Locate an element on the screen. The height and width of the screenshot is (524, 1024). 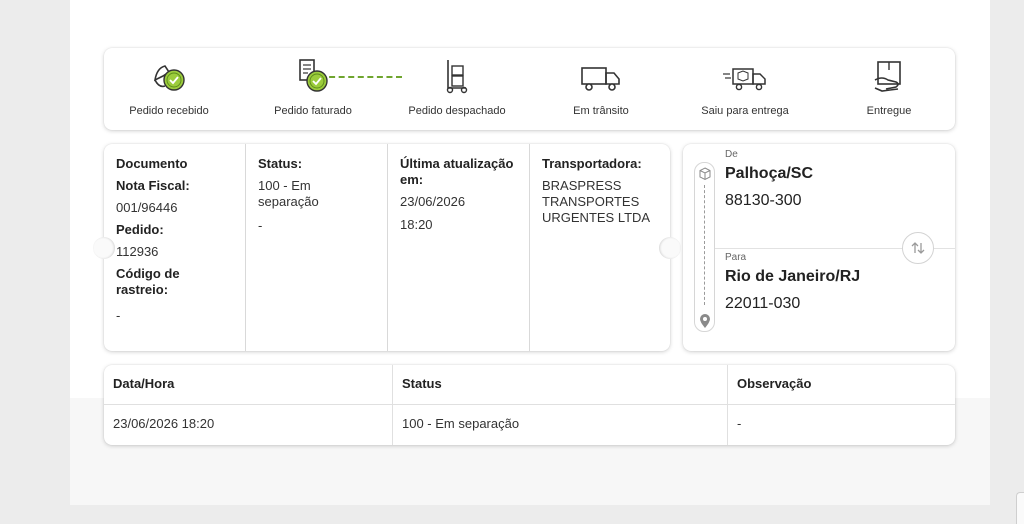
status-label: Status: is located at coordinates (280, 163).